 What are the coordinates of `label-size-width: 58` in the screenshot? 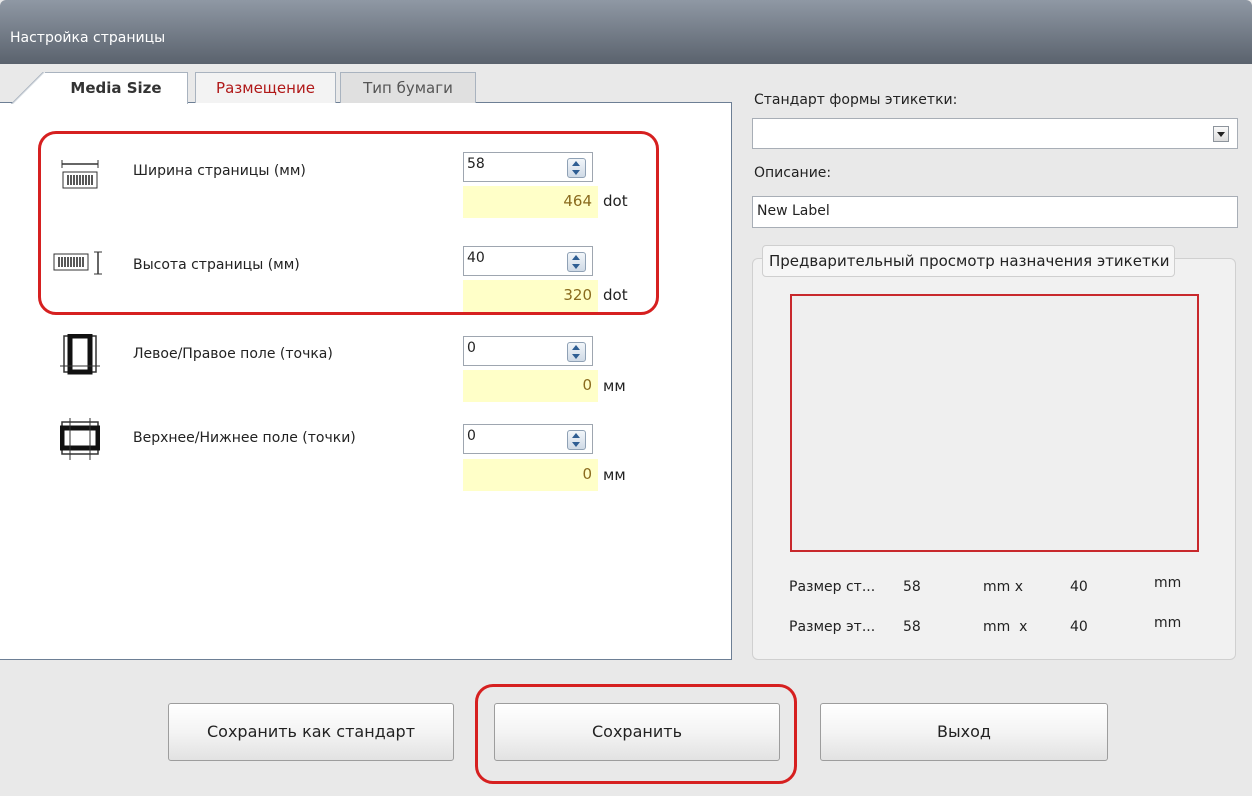 It's located at (912, 627).